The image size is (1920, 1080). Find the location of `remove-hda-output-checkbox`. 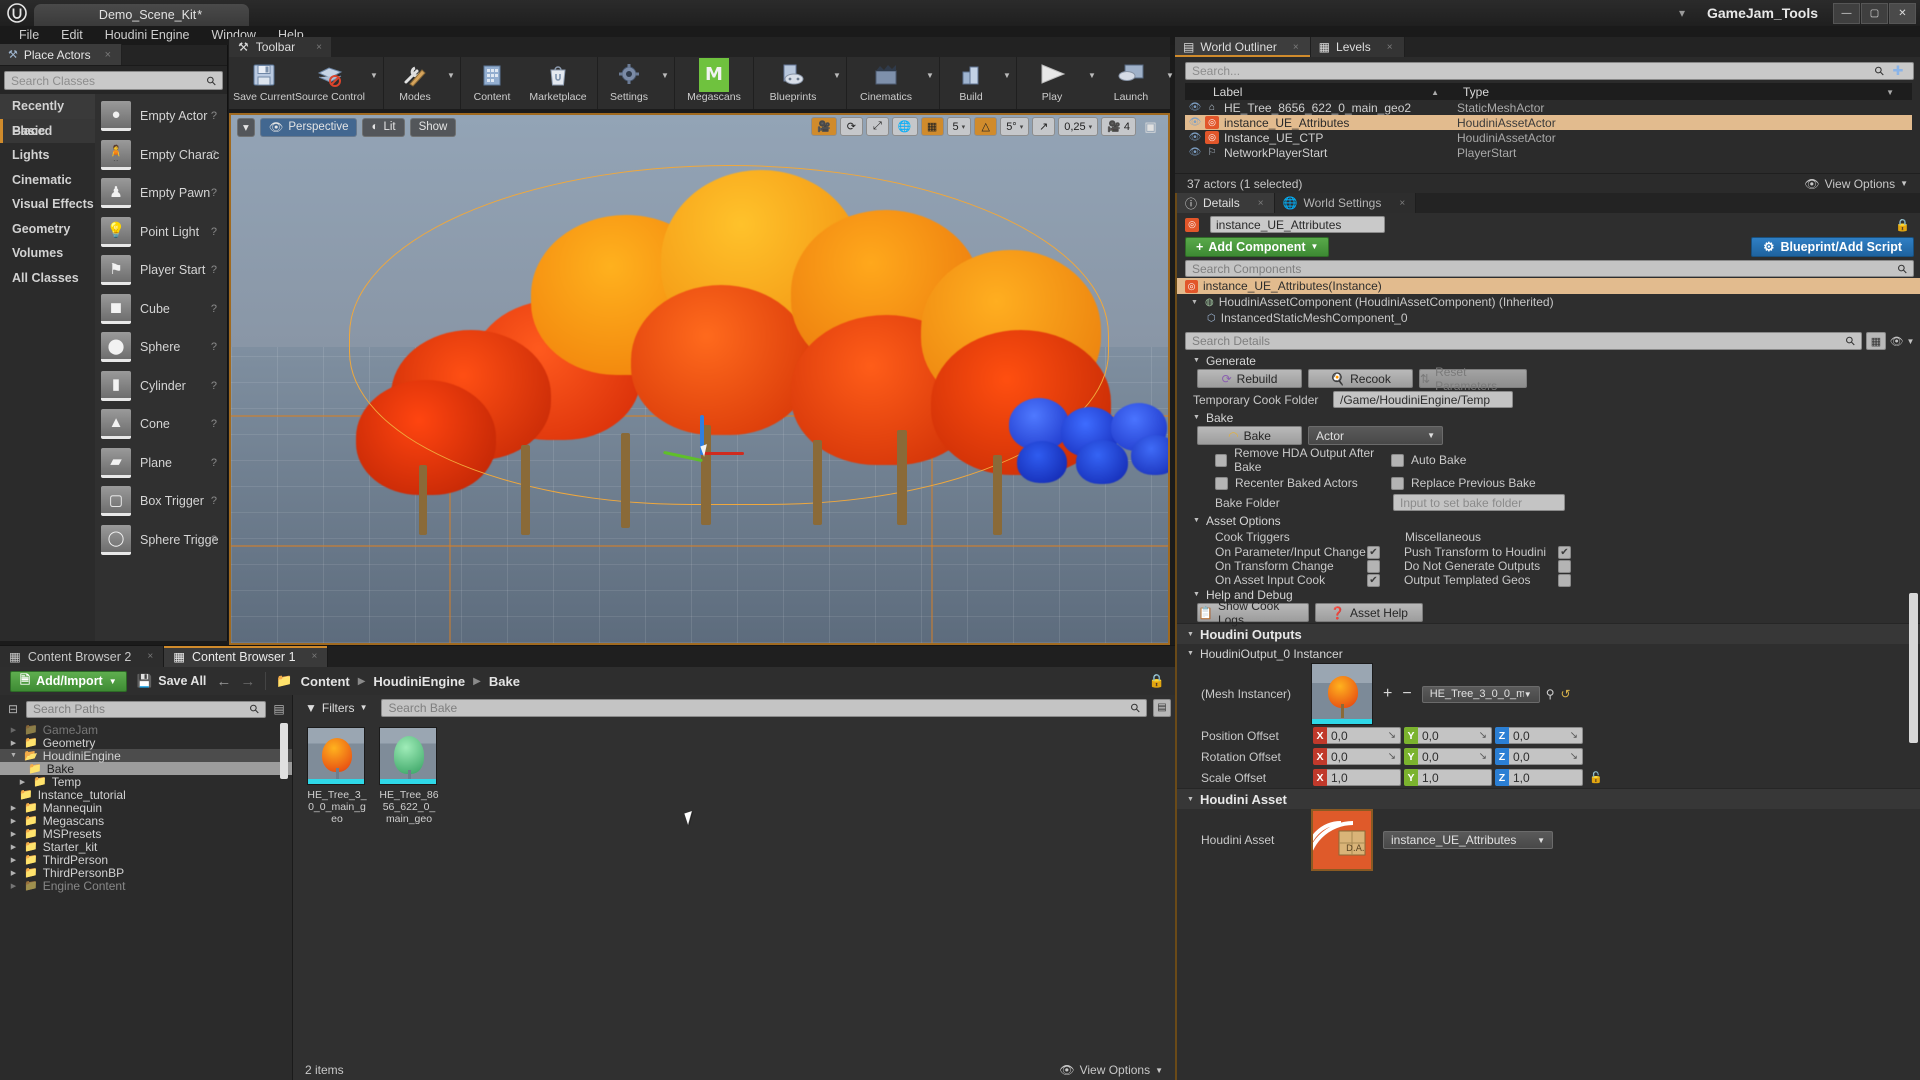

remove-hda-output-checkbox is located at coordinates (1221, 460).